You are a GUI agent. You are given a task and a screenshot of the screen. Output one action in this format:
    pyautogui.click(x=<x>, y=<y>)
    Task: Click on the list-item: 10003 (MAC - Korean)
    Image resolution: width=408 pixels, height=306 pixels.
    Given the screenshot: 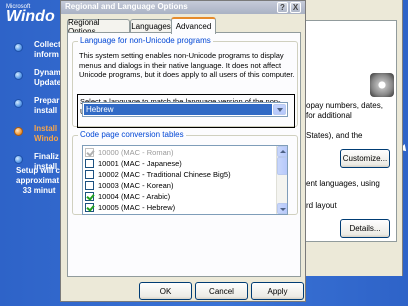 What is the action you would take?
    pyautogui.click(x=183, y=185)
    